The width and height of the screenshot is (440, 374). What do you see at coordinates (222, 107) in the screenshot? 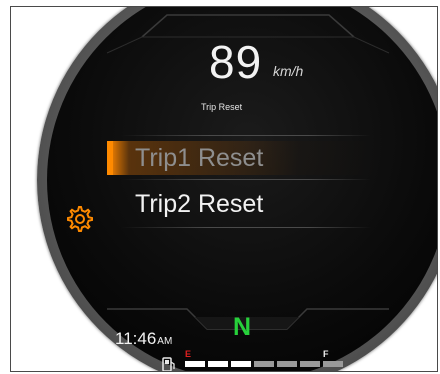
I see `screen-title: Trip Reset` at bounding box center [222, 107].